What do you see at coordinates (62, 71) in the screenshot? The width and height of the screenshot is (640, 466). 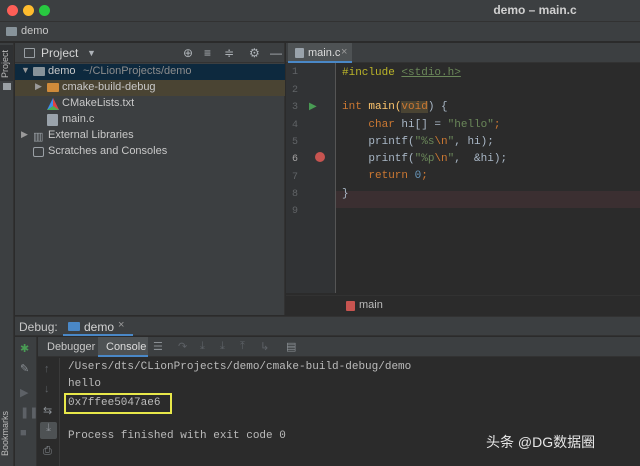 I see `tree-item-label: demo` at bounding box center [62, 71].